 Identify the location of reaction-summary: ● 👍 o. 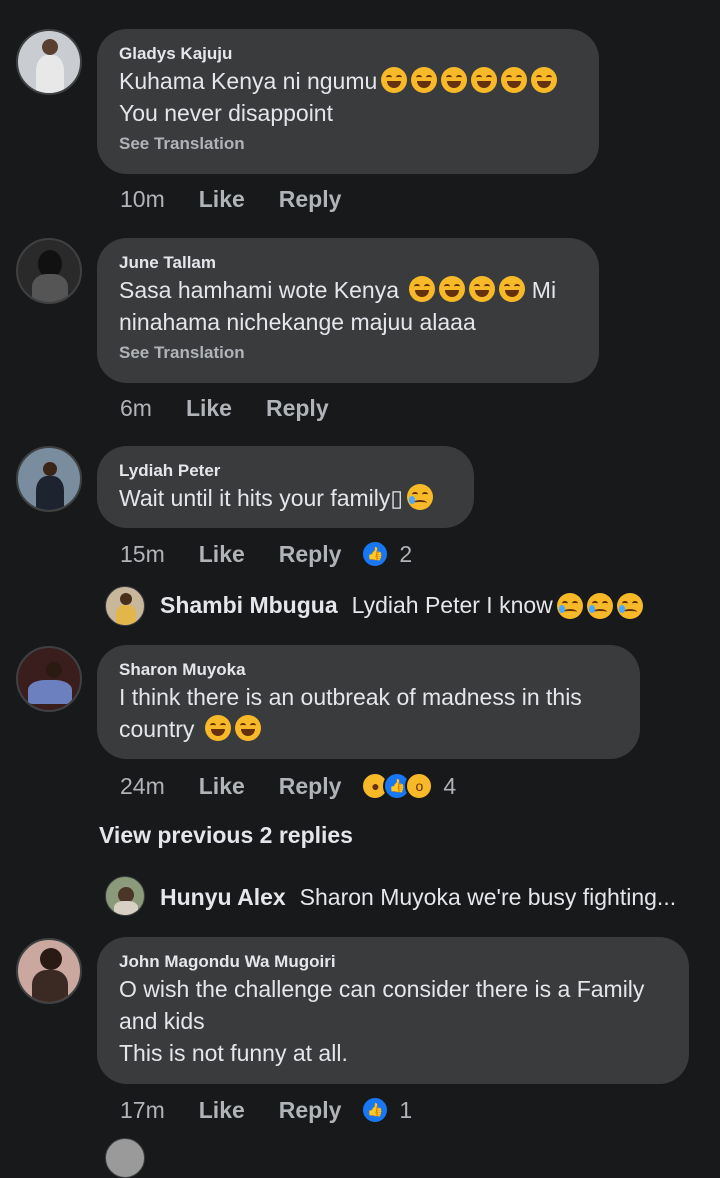
(397, 786).